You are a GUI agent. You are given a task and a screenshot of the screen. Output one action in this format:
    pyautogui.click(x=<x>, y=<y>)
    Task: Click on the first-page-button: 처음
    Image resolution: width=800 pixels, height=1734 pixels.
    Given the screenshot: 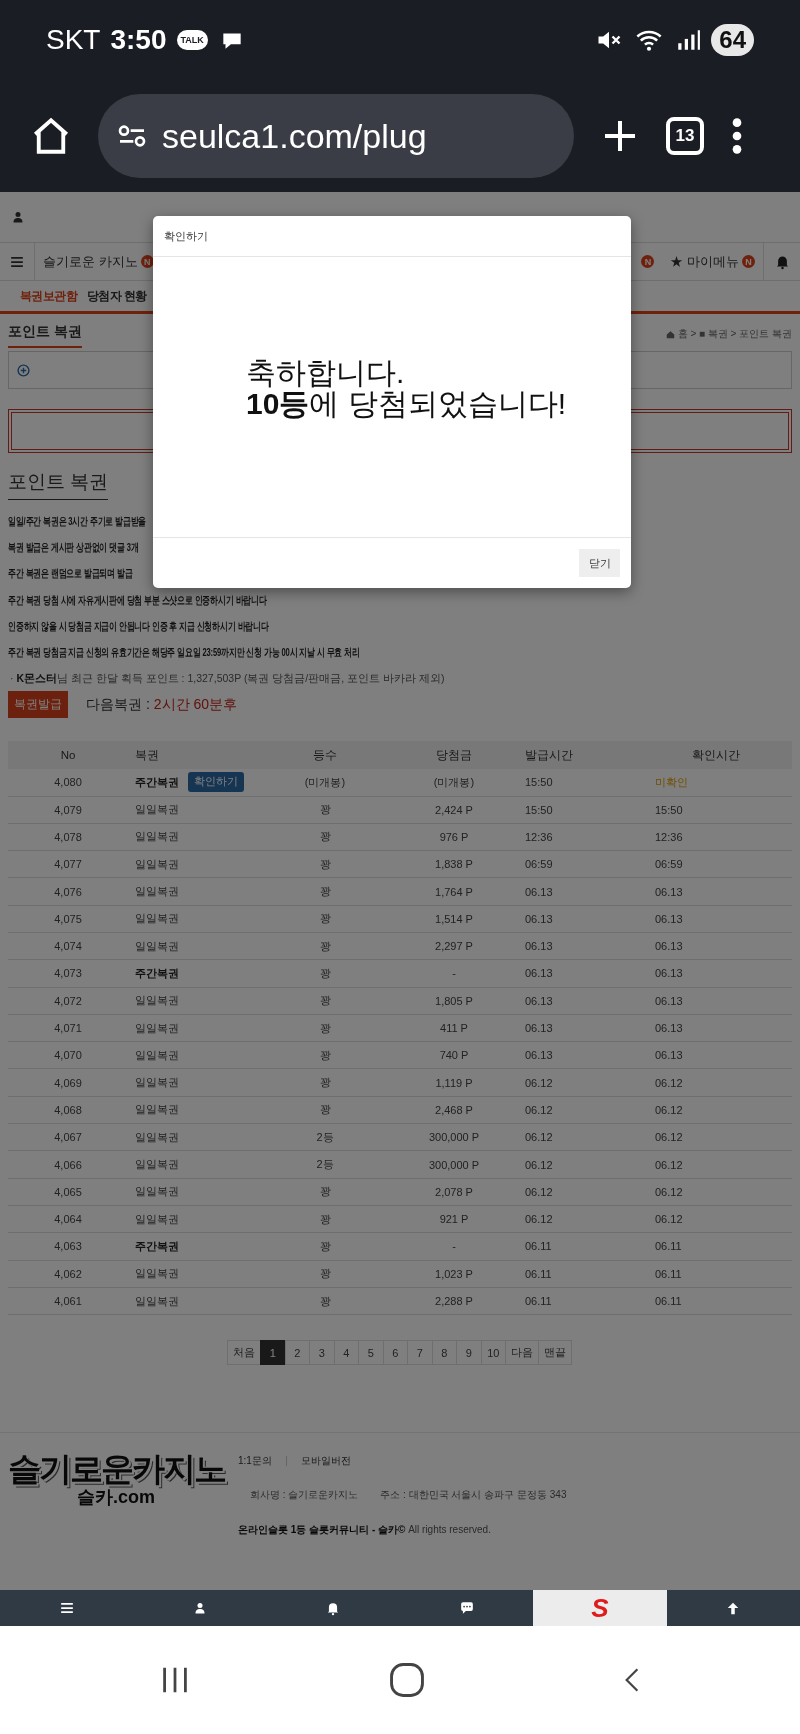 What is the action you would take?
    pyautogui.click(x=244, y=1353)
    